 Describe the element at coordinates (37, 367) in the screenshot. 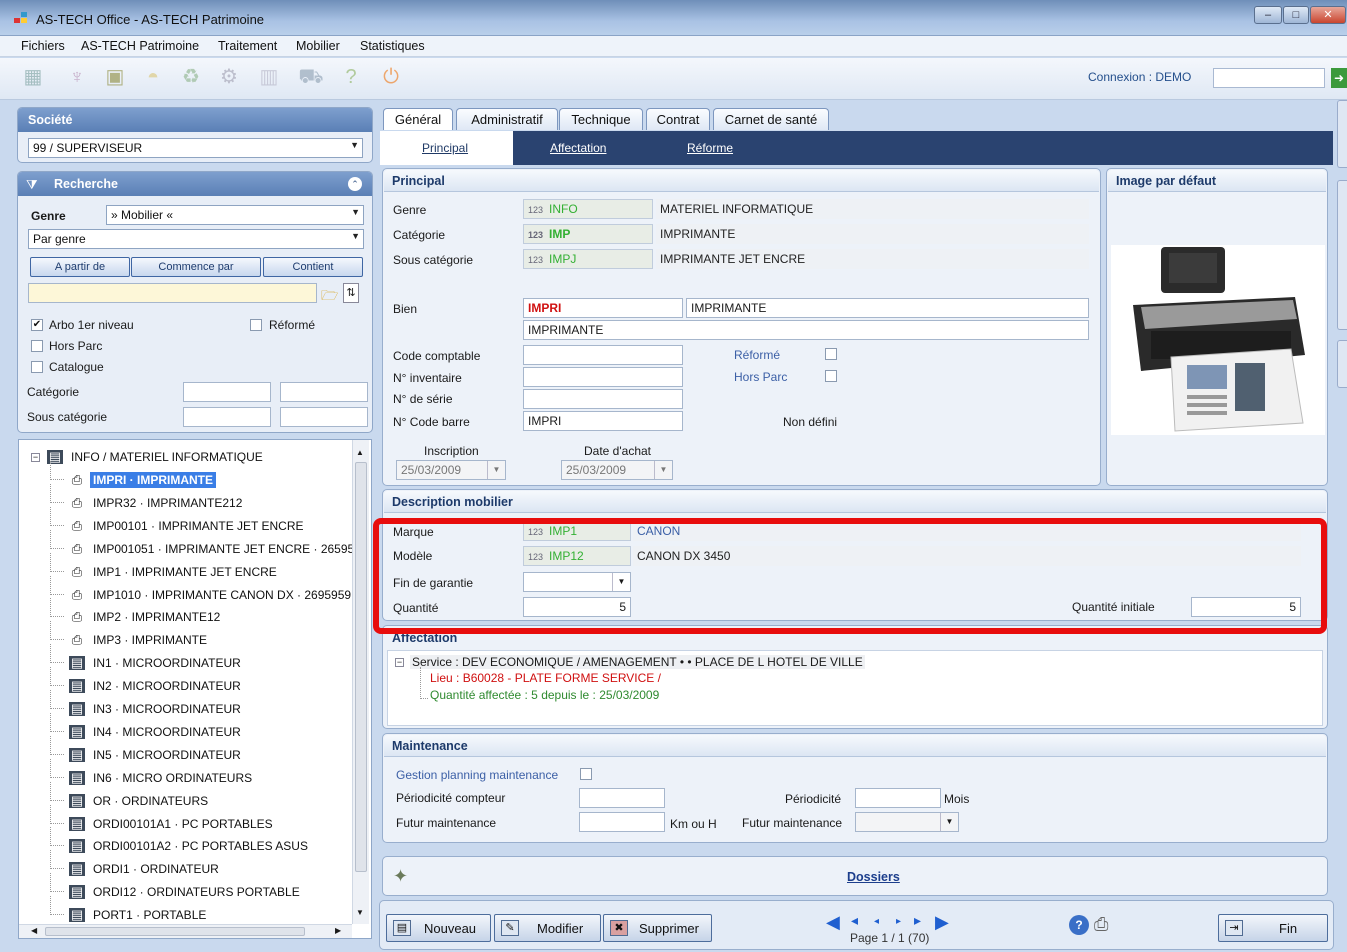

I see `catalogue-checkbox` at that location.